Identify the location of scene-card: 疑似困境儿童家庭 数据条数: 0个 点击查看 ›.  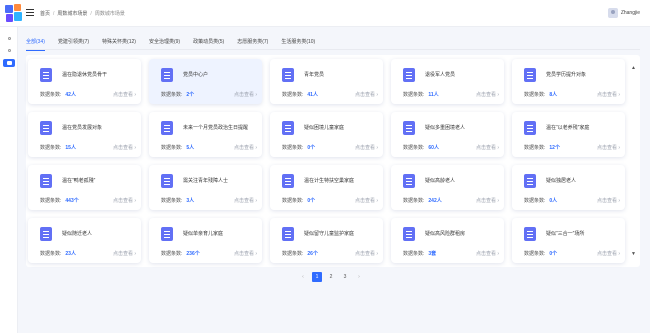
(326, 134).